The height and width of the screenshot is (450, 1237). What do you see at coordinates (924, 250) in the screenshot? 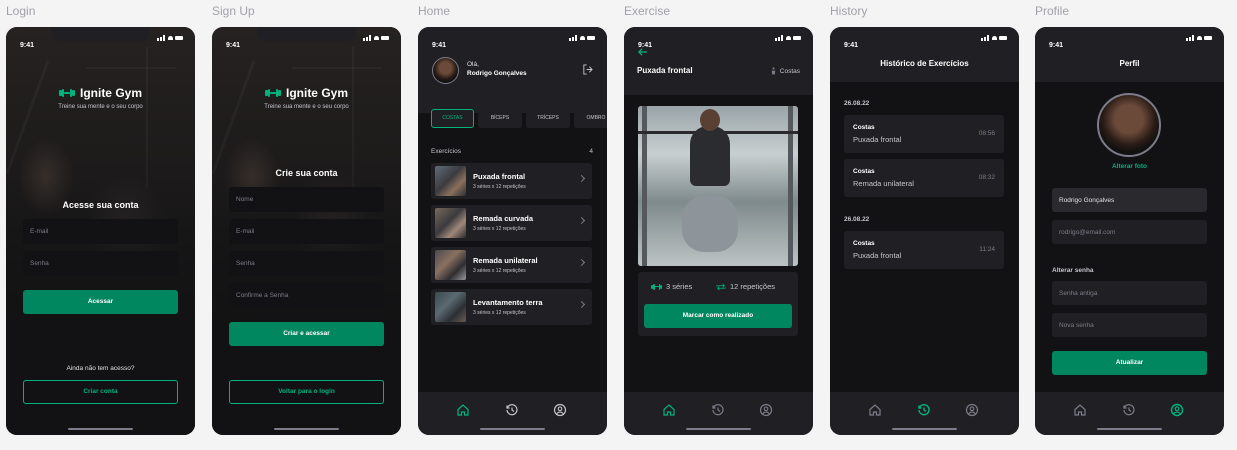
I see `history-item: Costas Puxada frontal 11:24` at bounding box center [924, 250].